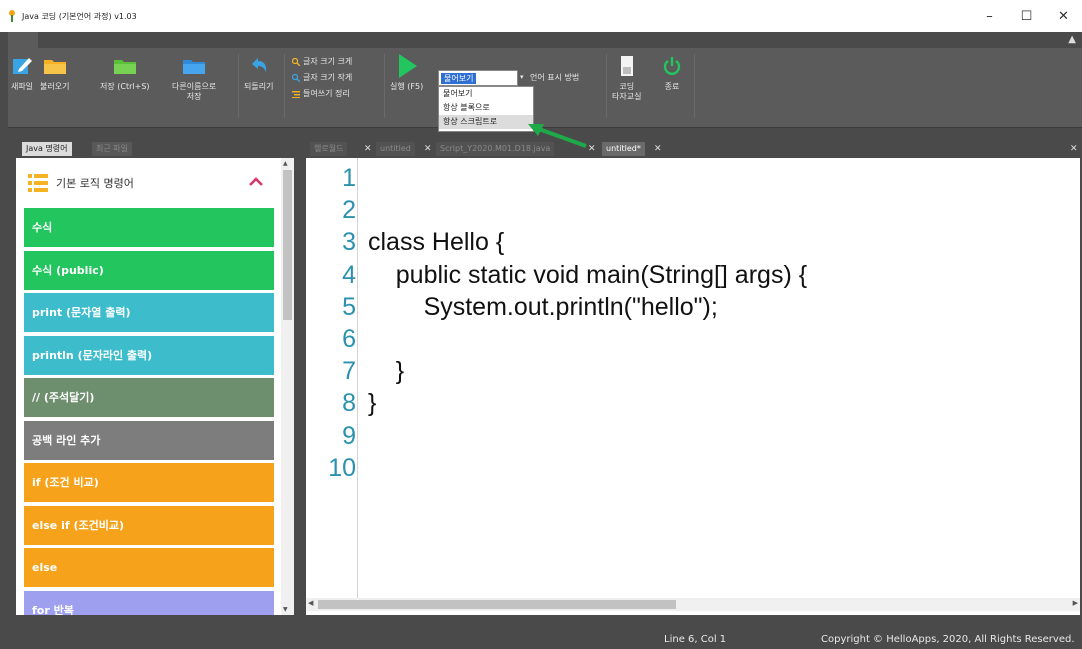 This screenshot has width=1082, height=649. I want to click on window-title: Java 코딩 (기본언어 과정) v1.03, so click(79, 16).